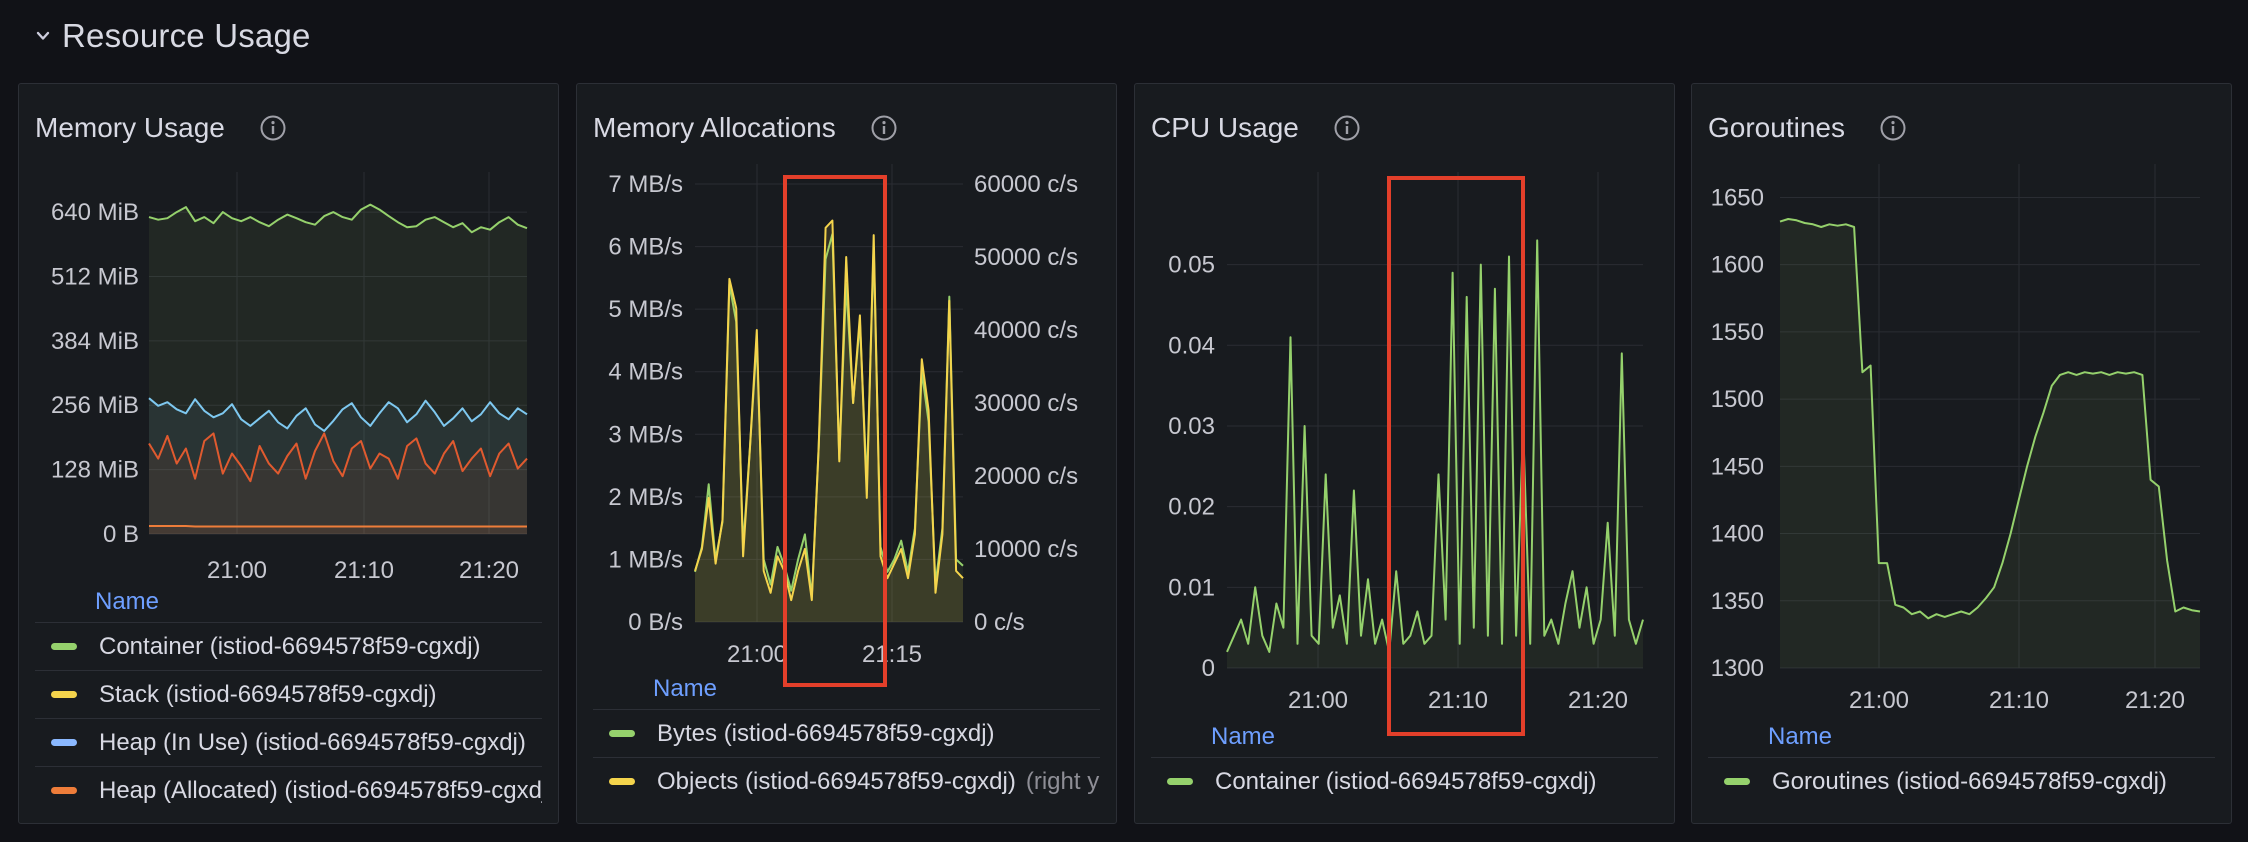 The width and height of the screenshot is (2248, 842). I want to click on y-tick-label: 384 MiB, so click(95, 341).